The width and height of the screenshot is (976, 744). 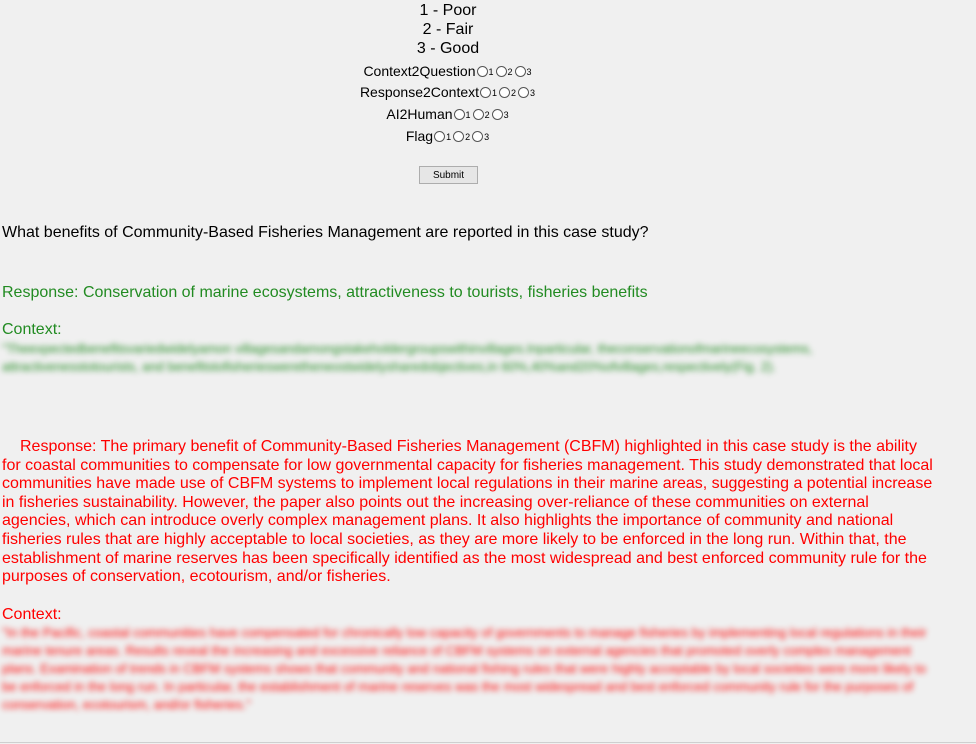 I want to click on rating-label: AI2Human, so click(x=419, y=114).